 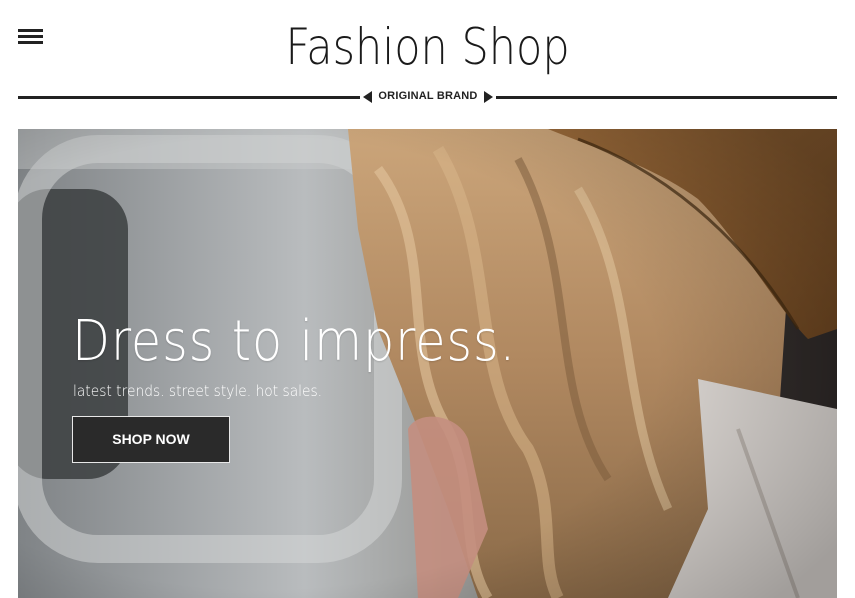 What do you see at coordinates (294, 341) in the screenshot?
I see `hero-title: Dress to impress.` at bounding box center [294, 341].